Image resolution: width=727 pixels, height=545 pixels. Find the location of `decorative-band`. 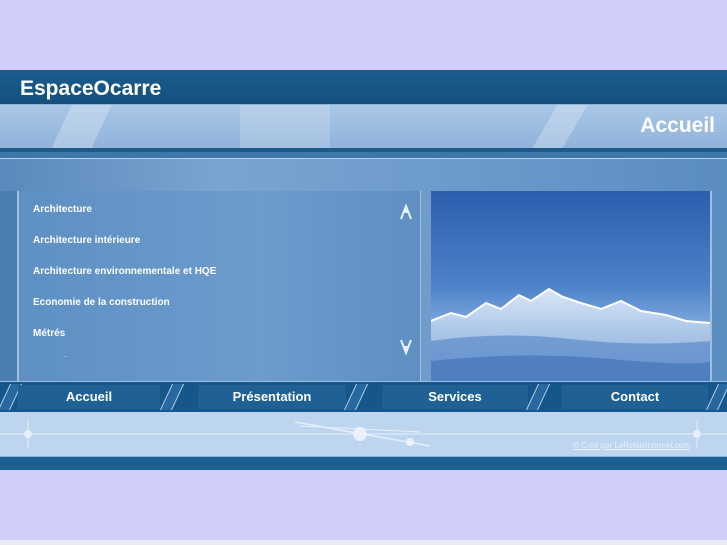

decorative-band is located at coordinates (363, 175).